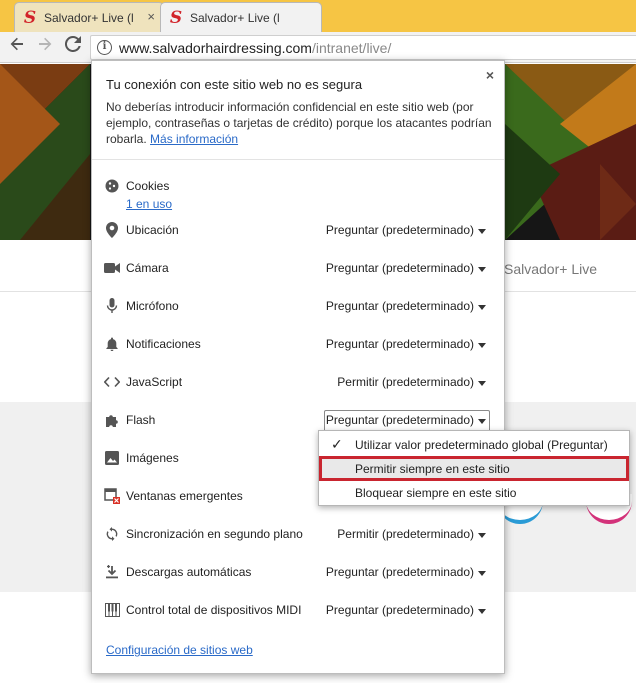  I want to click on cookie-icon, so click(112, 186).